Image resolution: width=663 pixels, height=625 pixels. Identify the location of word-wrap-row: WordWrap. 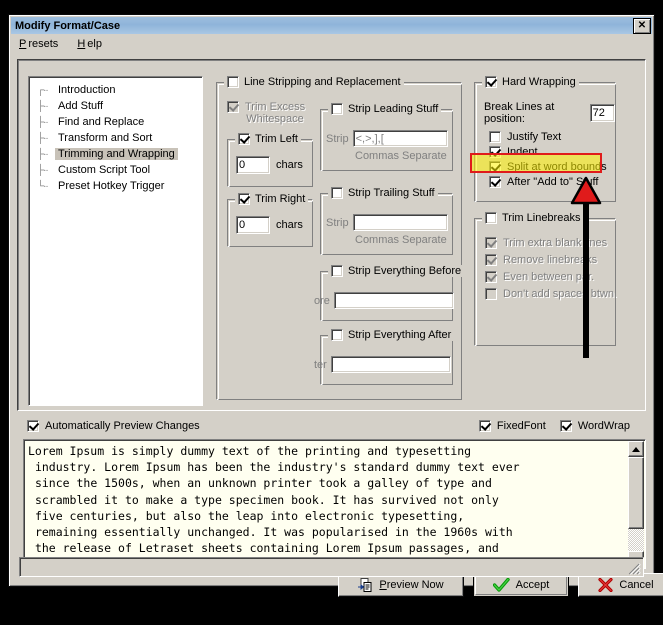
(594, 426).